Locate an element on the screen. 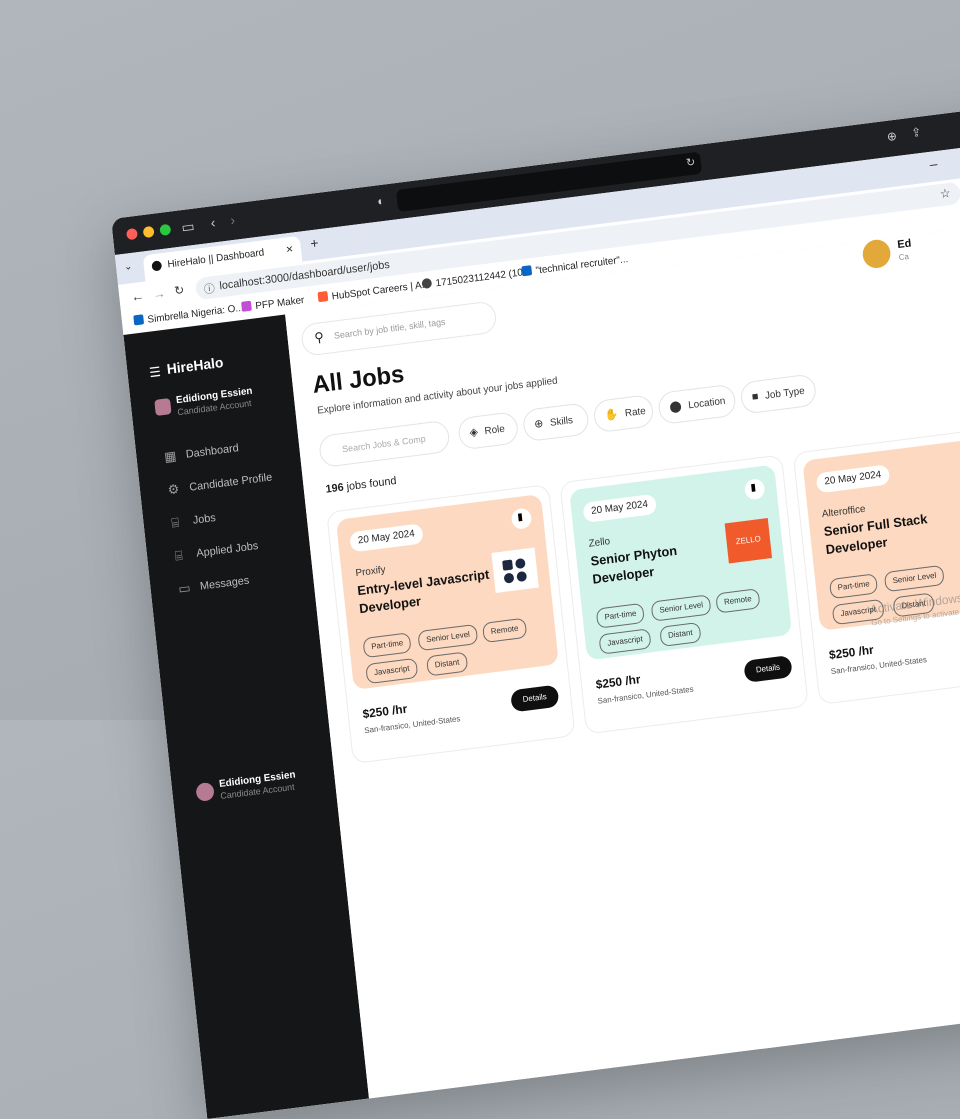  header-user-name: Ed is located at coordinates (904, 244).